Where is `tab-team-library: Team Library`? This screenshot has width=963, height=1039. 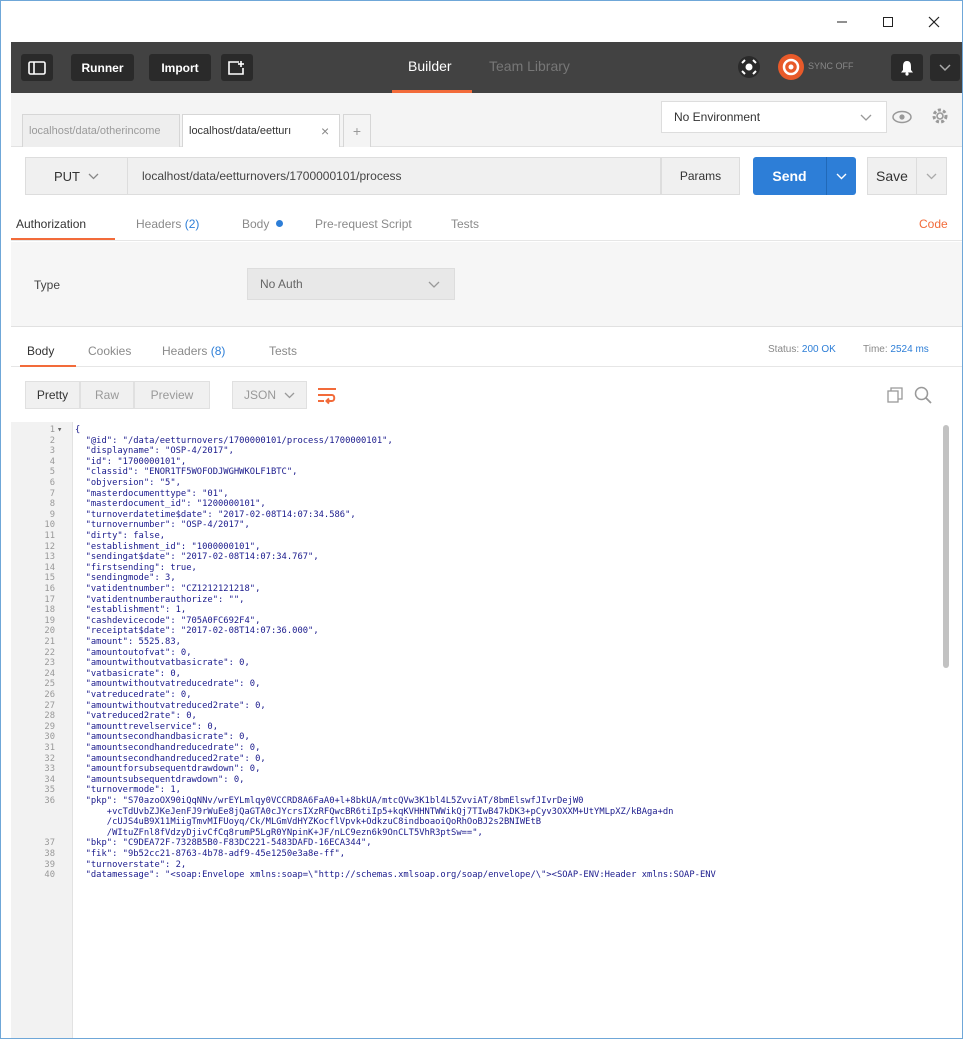
tab-team-library: Team Library is located at coordinates (529, 66).